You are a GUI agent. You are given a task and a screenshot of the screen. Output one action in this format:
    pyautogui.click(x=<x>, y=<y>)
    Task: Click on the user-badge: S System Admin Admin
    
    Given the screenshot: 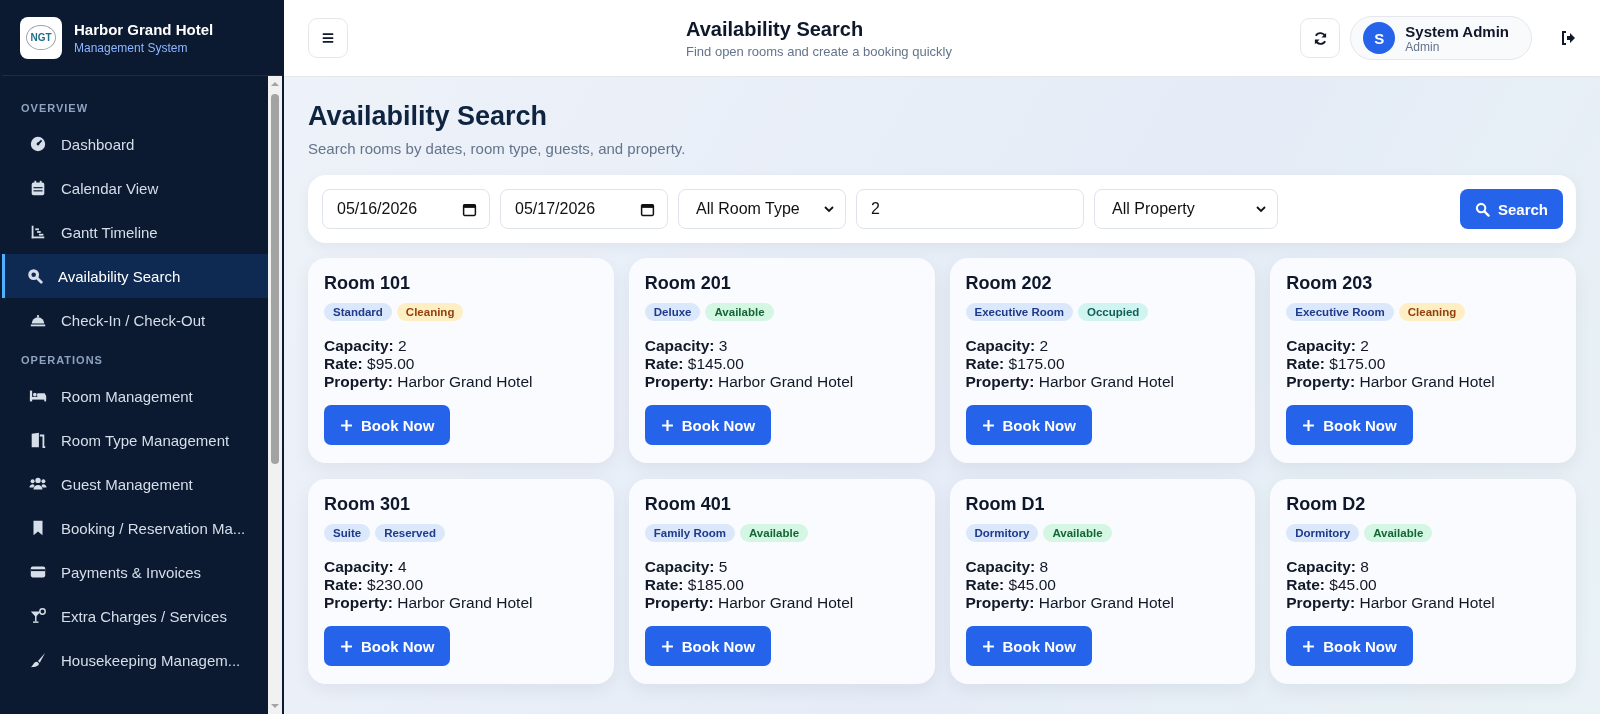 What is the action you would take?
    pyautogui.click(x=1441, y=38)
    